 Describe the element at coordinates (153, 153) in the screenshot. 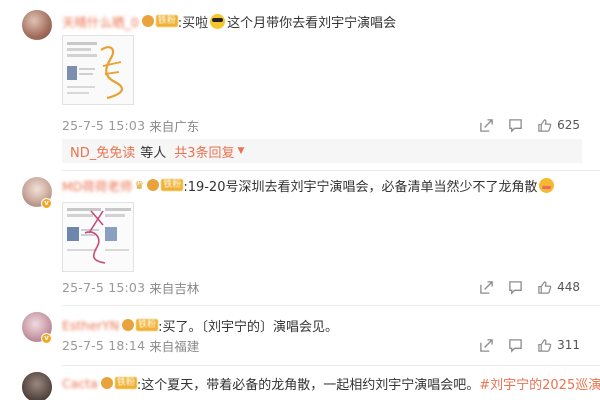

I see `reply-etc: 等人` at that location.